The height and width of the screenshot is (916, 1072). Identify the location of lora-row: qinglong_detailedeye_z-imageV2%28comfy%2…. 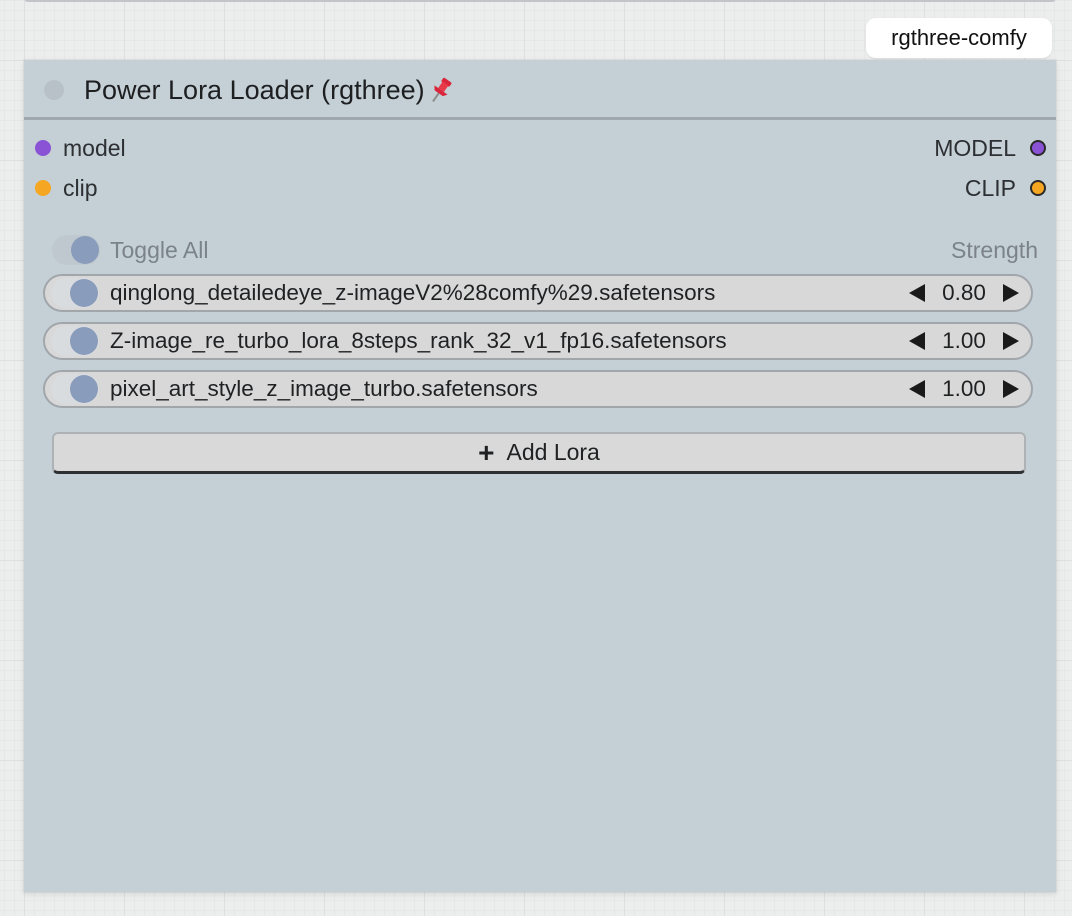
(538, 293).